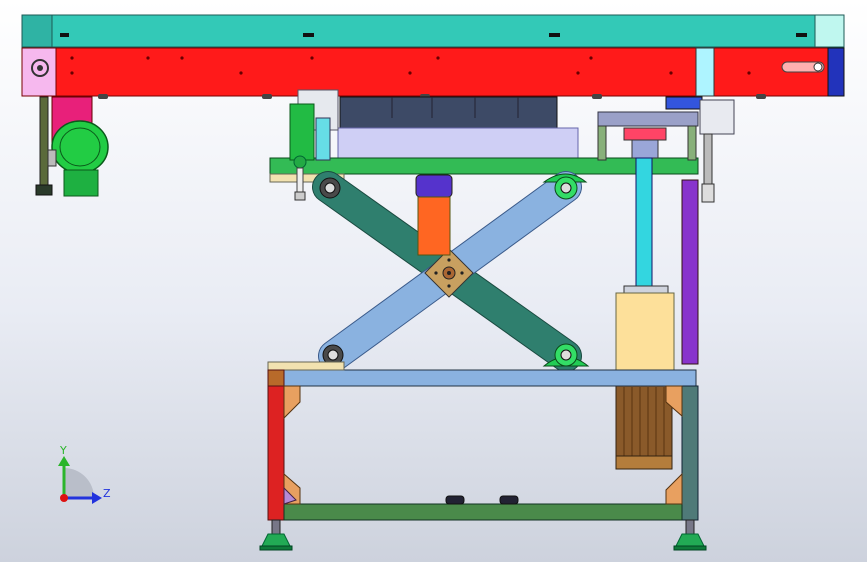 The height and width of the screenshot is (562, 867). I want to click on base-bottom-beam, so click(483, 512).